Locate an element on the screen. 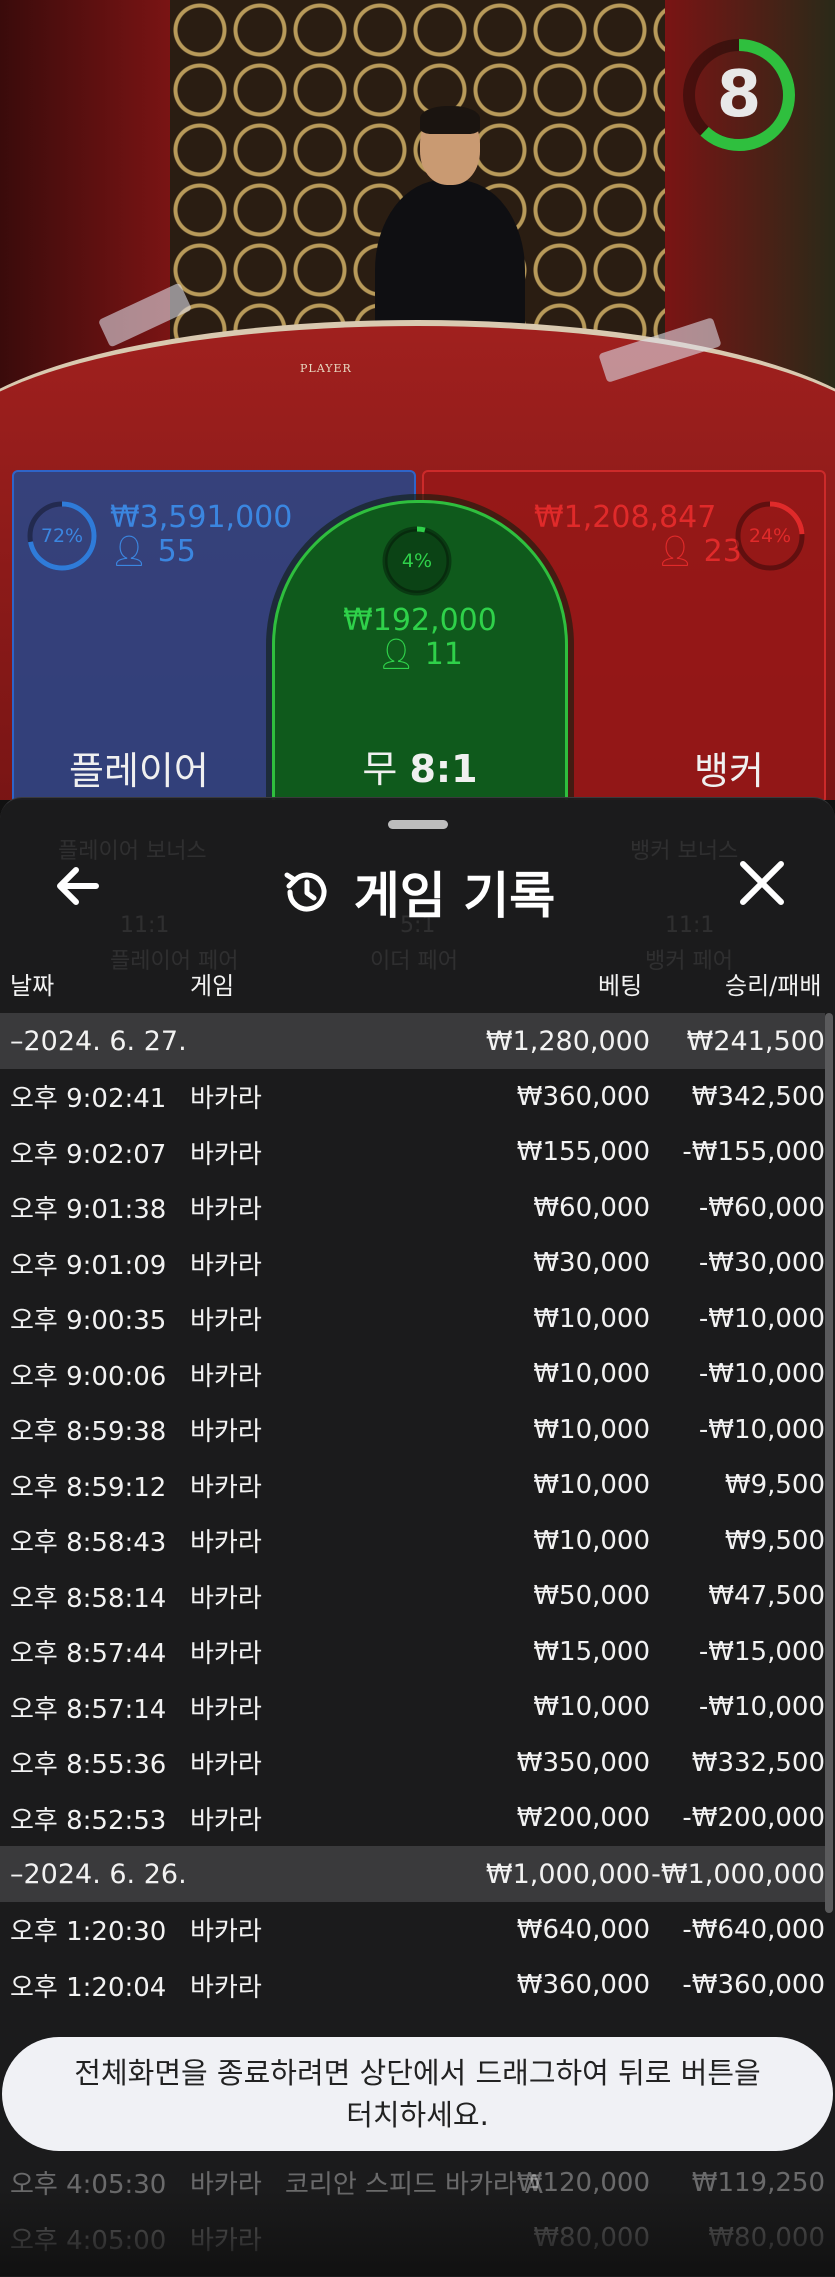 The height and width of the screenshot is (2277, 835). history-icon is located at coordinates (305, 892).